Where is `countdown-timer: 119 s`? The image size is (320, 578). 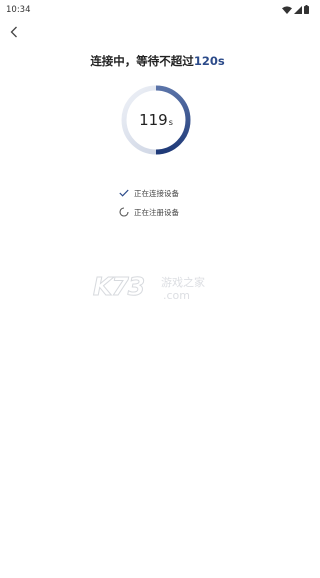 countdown-timer: 119 s is located at coordinates (156, 120).